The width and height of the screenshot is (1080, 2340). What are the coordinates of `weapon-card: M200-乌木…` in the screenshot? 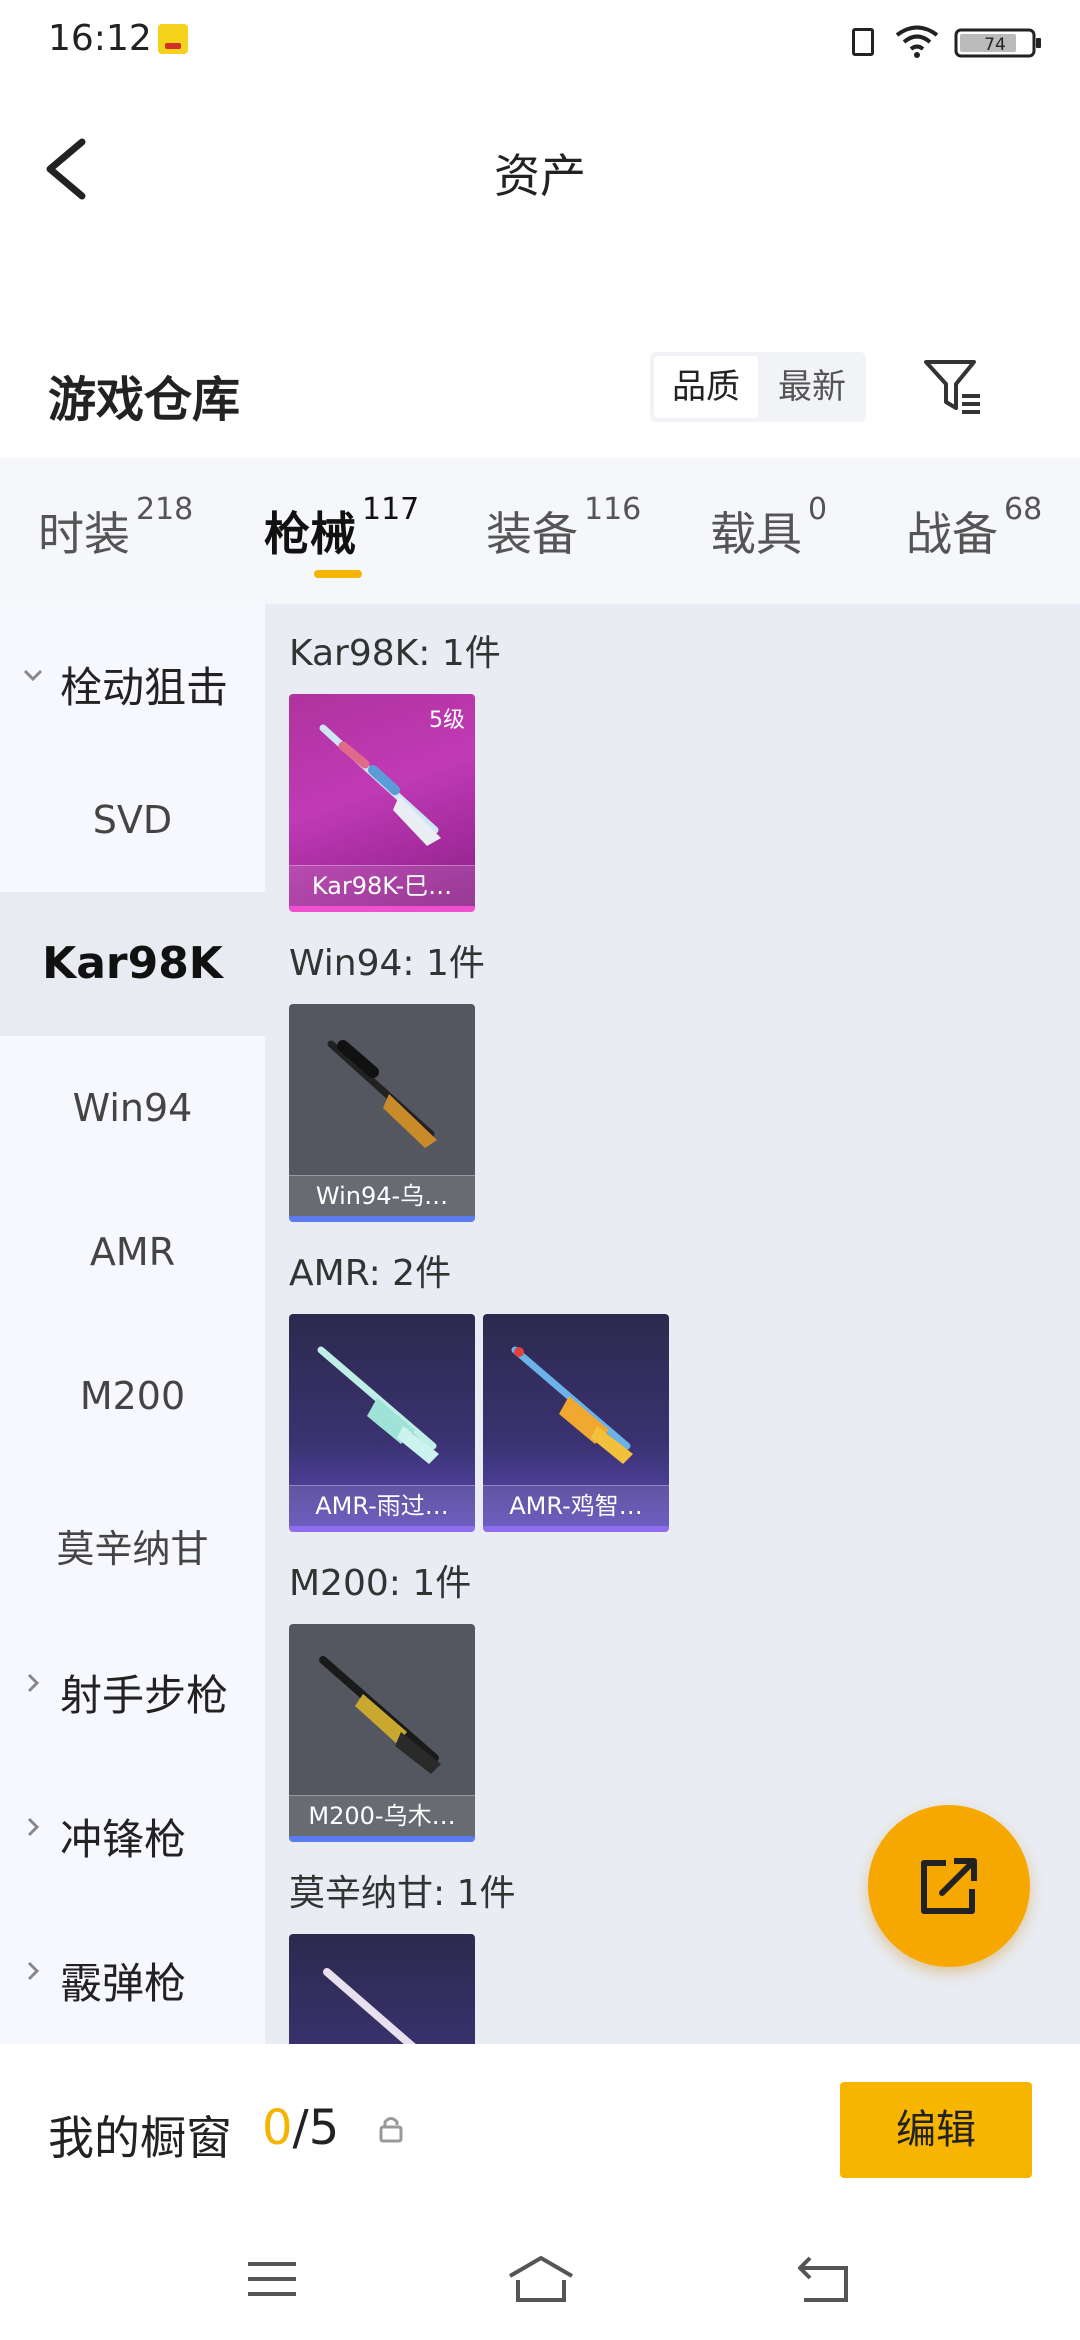 It's located at (382, 1733).